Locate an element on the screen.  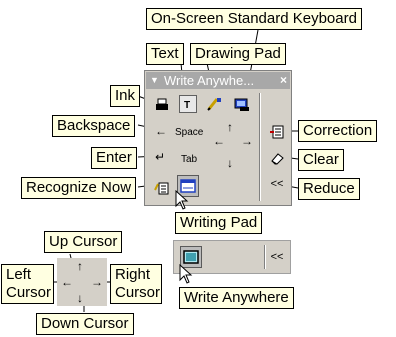
clear-icon is located at coordinates (277, 159).